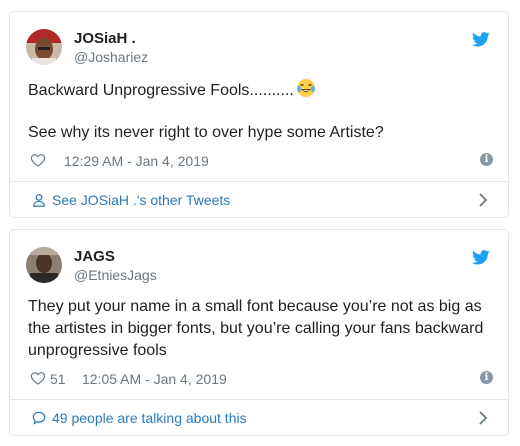 The height and width of the screenshot is (446, 520). Describe the element at coordinates (136, 161) in the screenshot. I see `timestamp: 12:29 AM - Jan 4, 2019` at that location.